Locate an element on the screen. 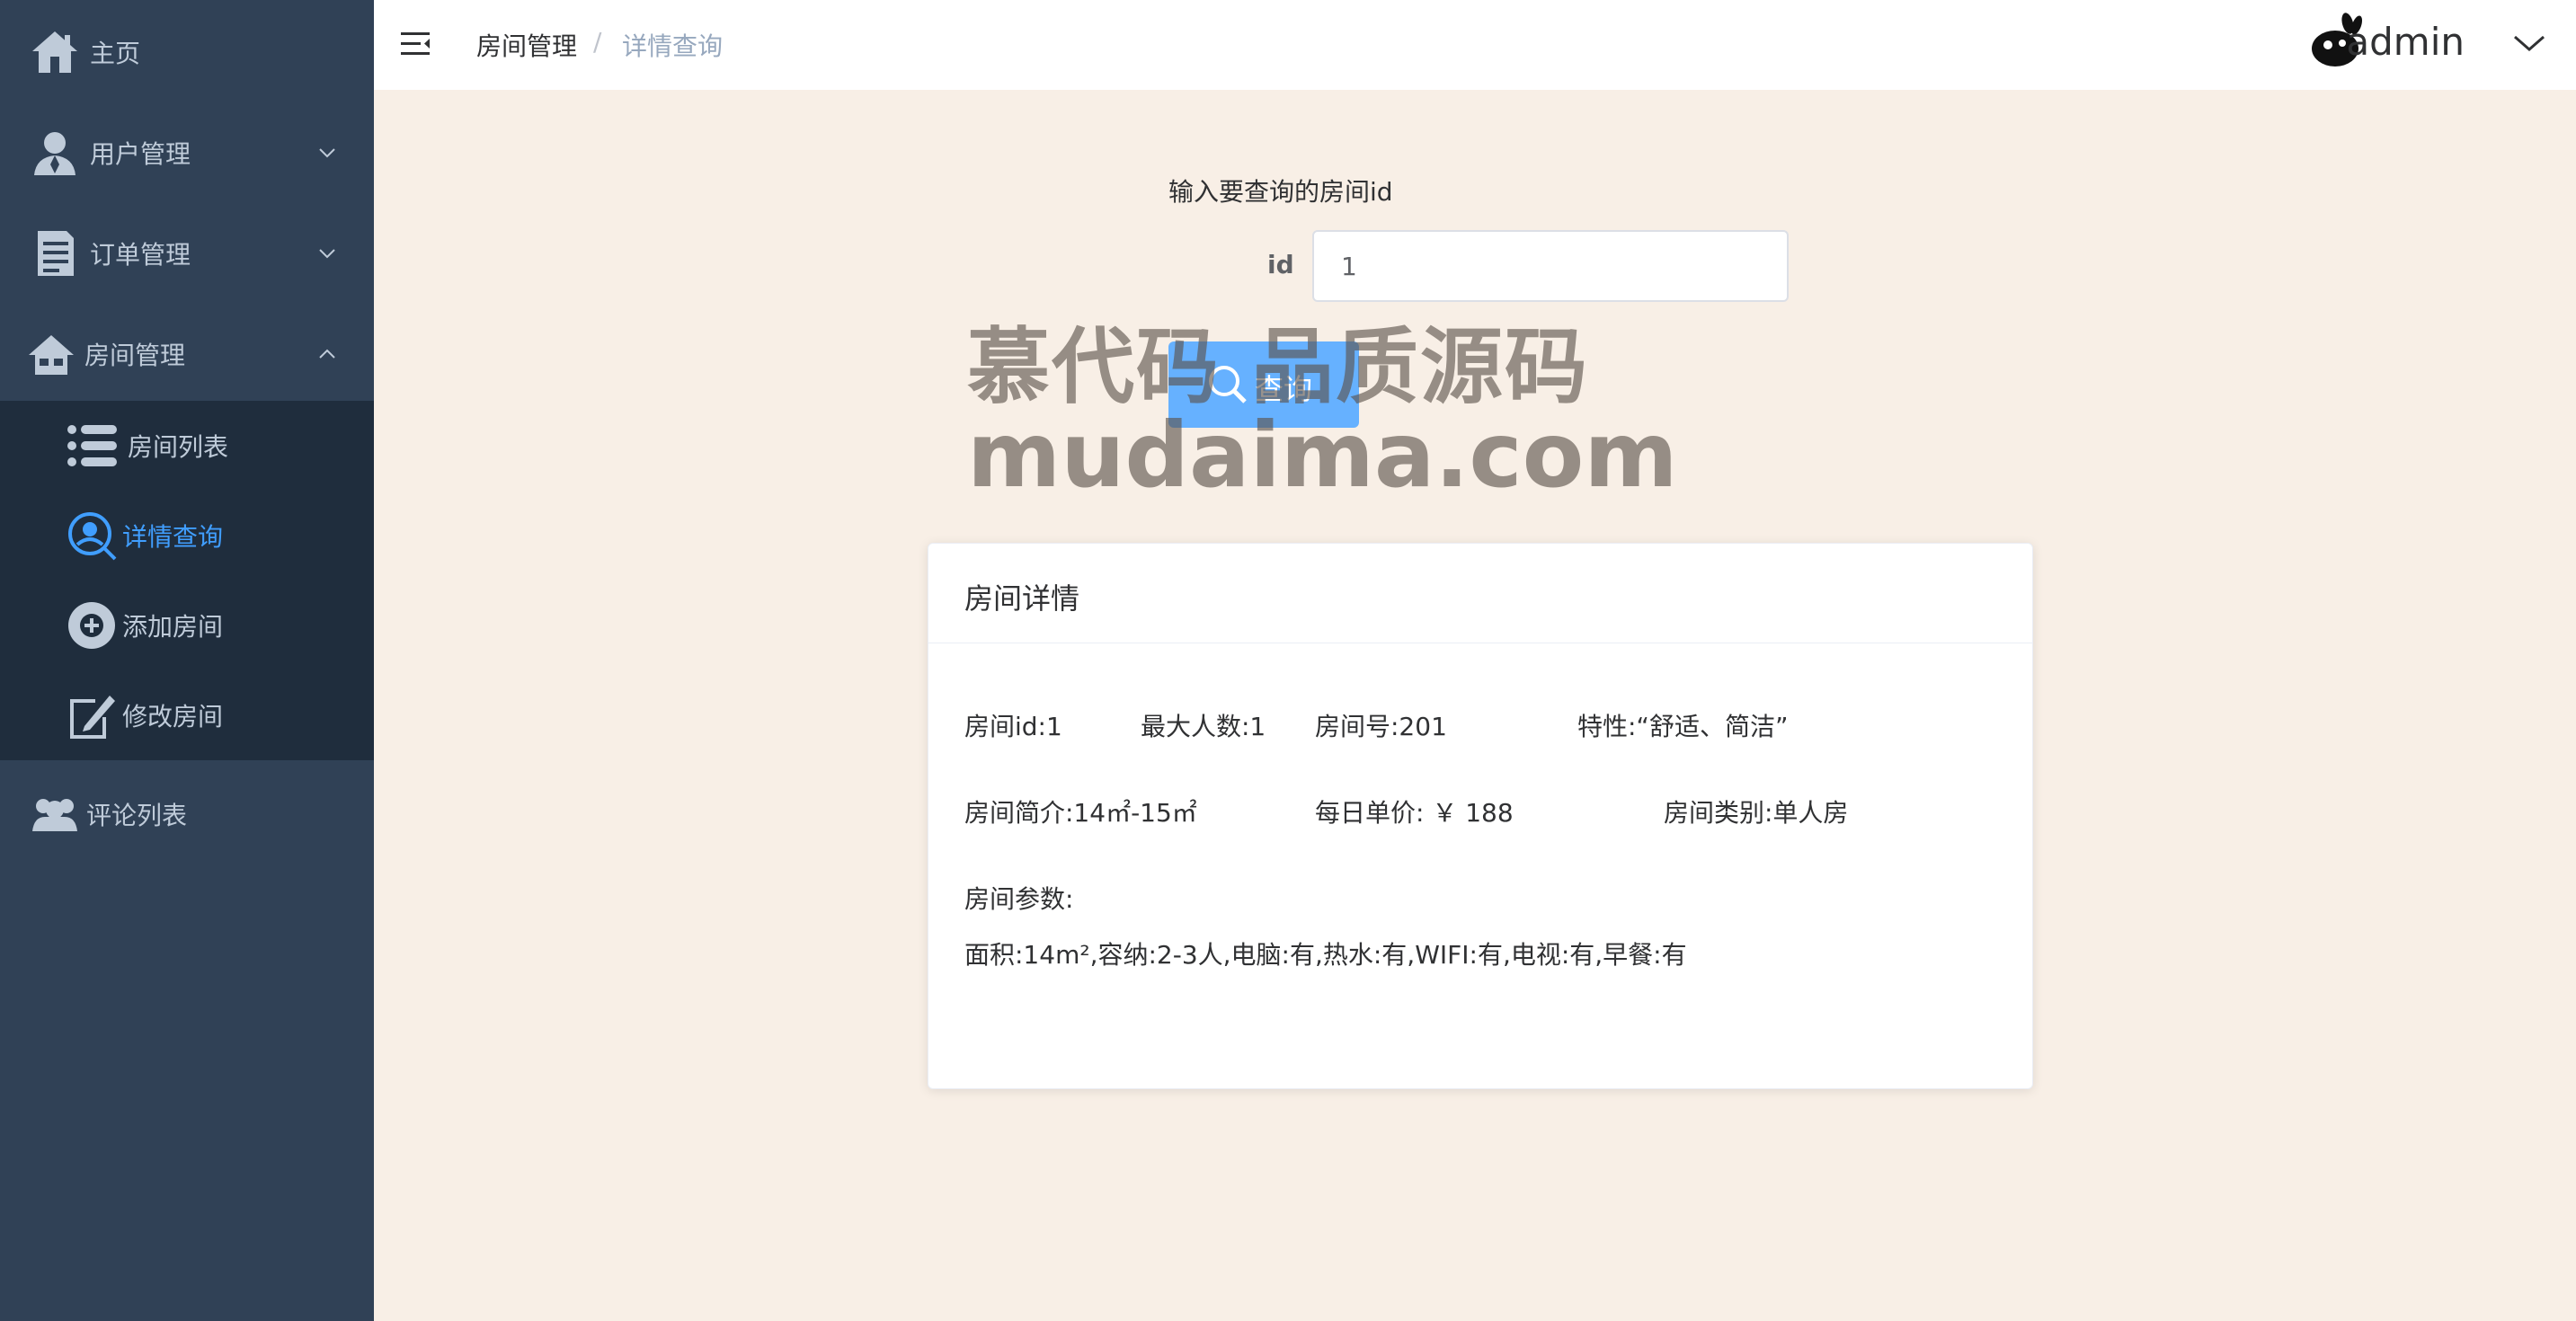 The width and height of the screenshot is (2576, 1321). max-people-field: 最大人数:1 is located at coordinates (1203, 726).